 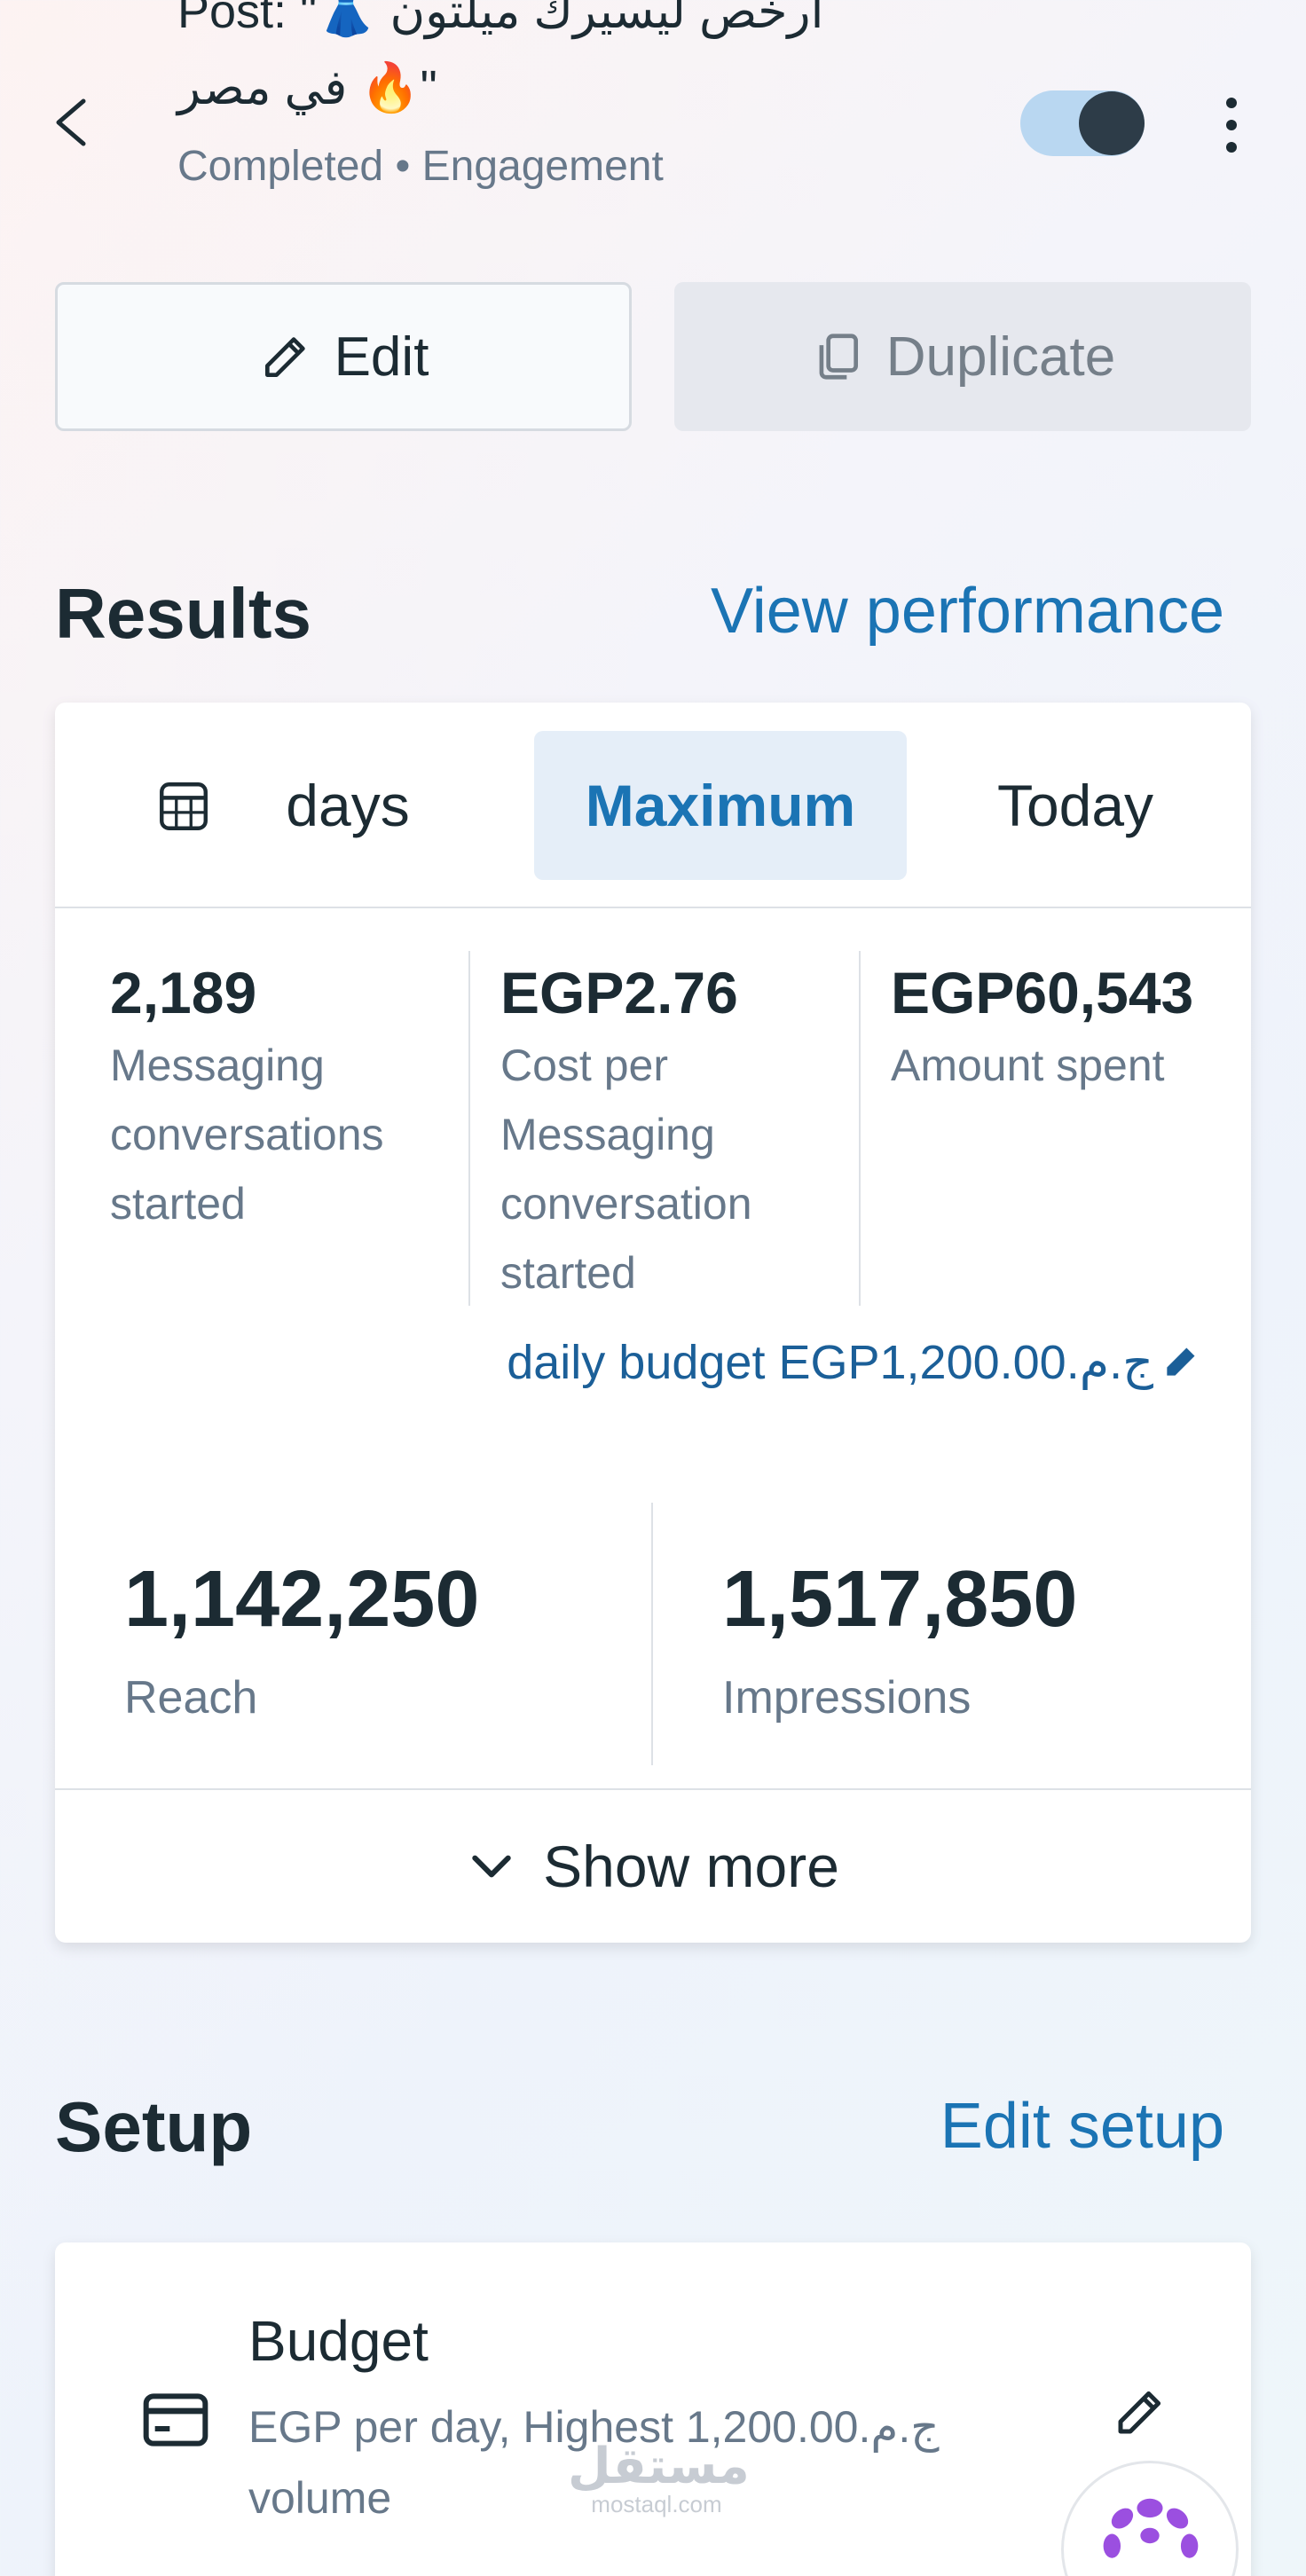 I want to click on status-text: Completed, so click(x=280, y=166).